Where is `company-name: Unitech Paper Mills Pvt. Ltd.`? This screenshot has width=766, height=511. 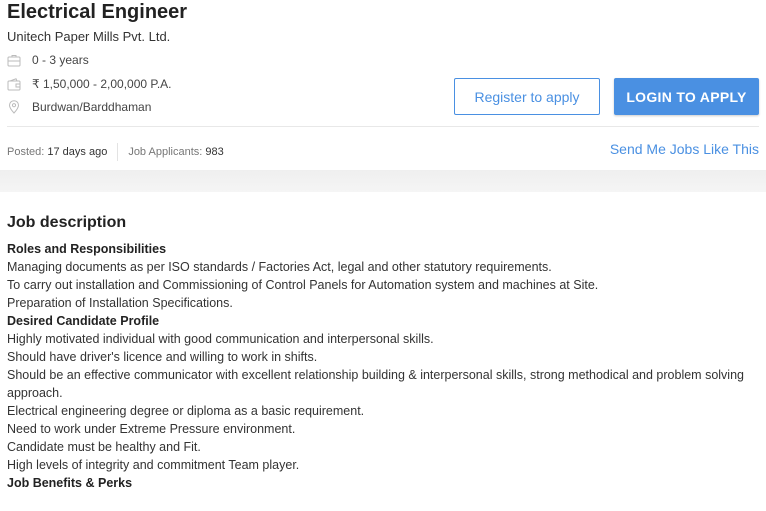
company-name: Unitech Paper Mills Pvt. Ltd. is located at coordinates (88, 36).